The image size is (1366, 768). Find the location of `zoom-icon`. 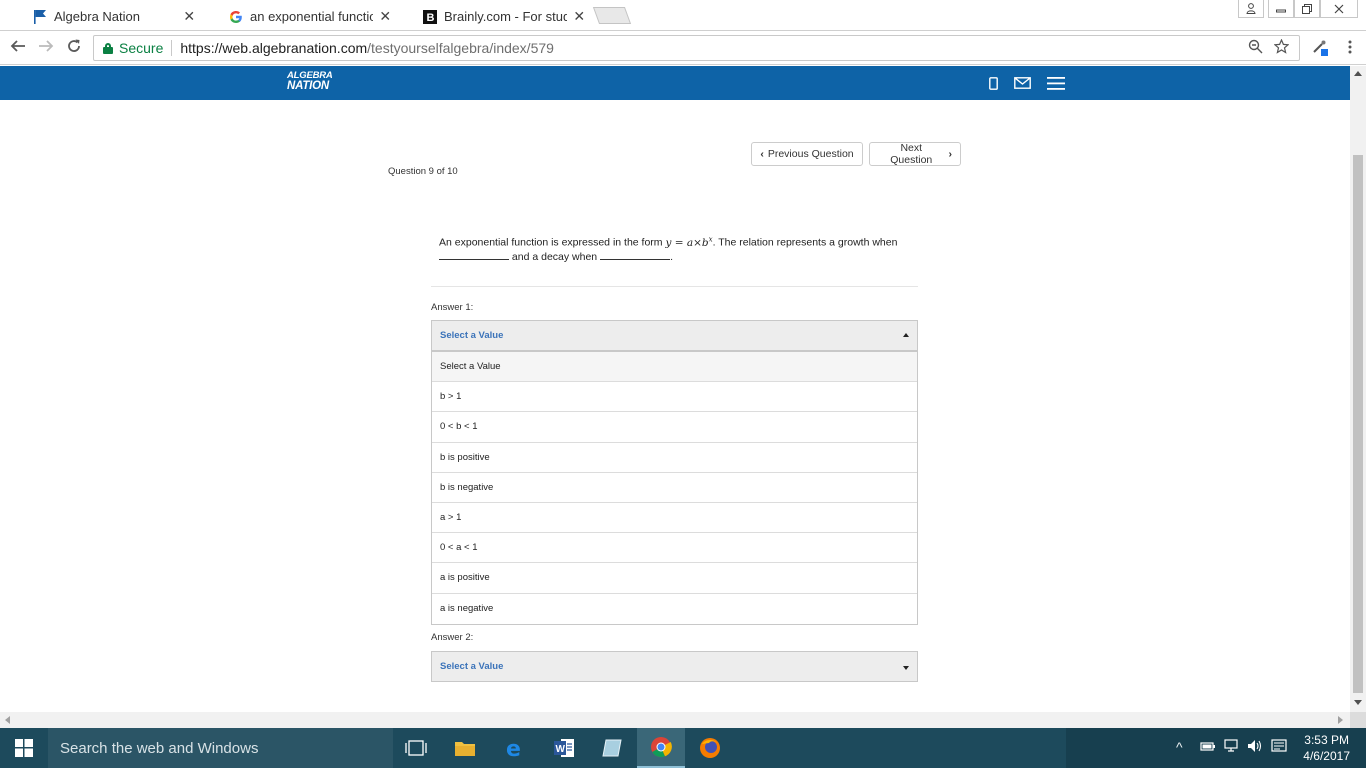

zoom-icon is located at coordinates (1255, 48).